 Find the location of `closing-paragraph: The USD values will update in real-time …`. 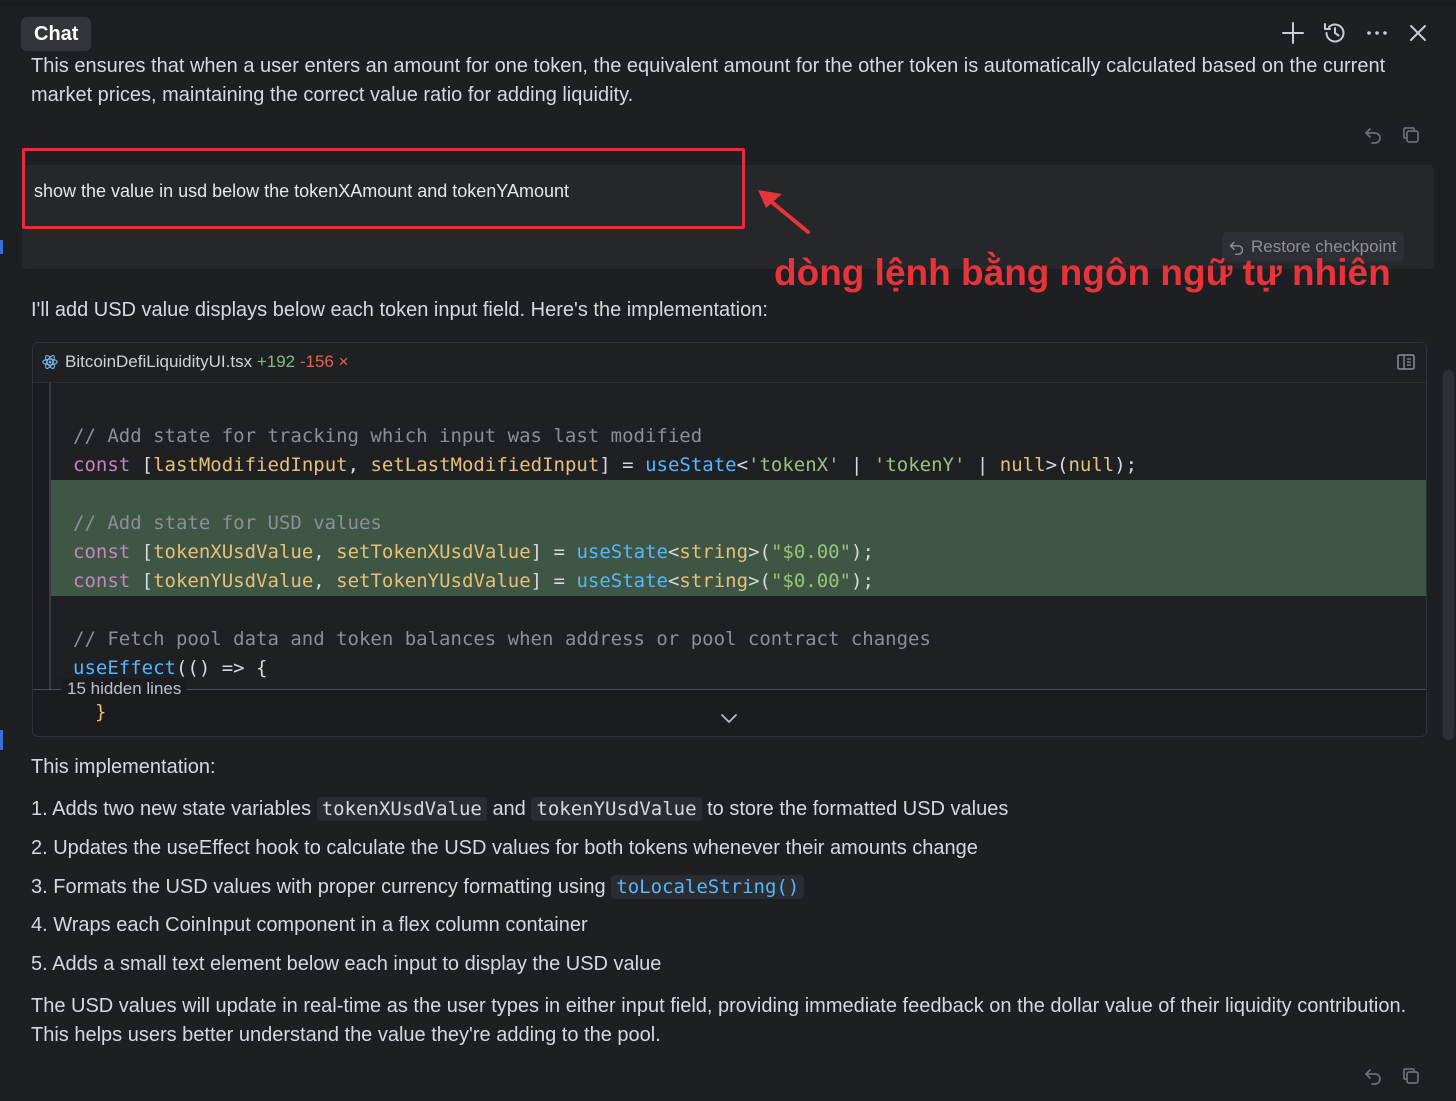

closing-paragraph: The USD values will update in real-time … is located at coordinates (719, 1020).